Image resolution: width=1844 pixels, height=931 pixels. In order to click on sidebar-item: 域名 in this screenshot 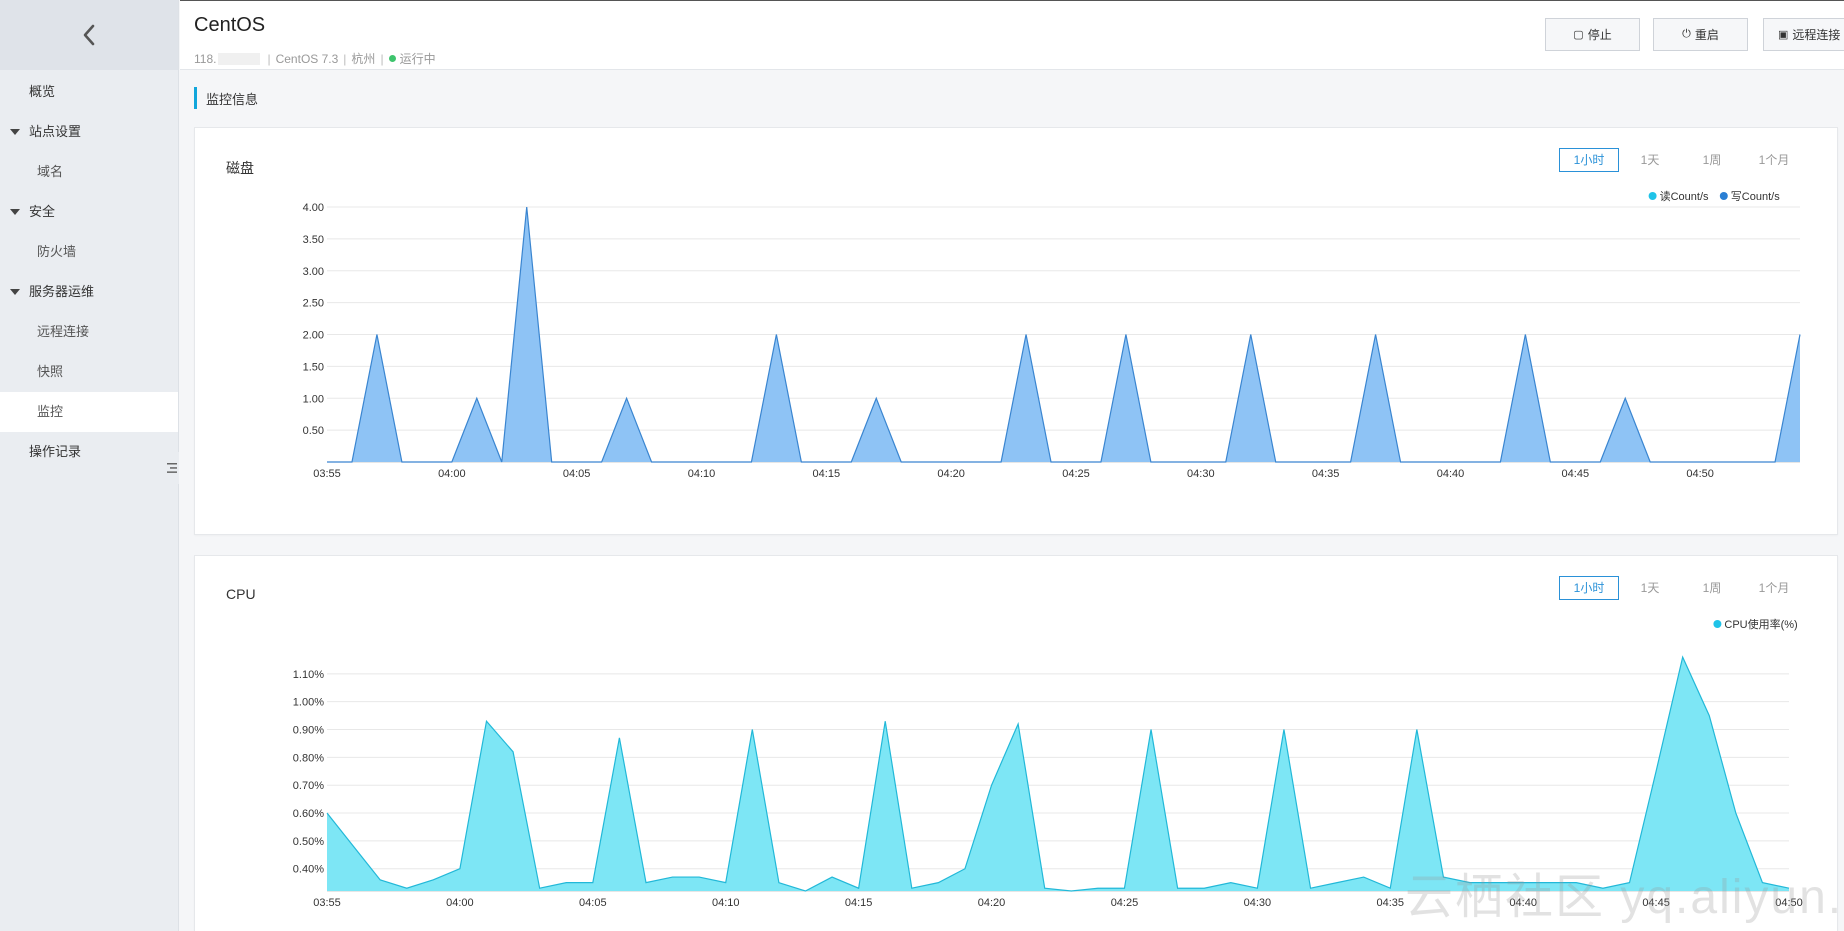, I will do `click(89, 172)`.